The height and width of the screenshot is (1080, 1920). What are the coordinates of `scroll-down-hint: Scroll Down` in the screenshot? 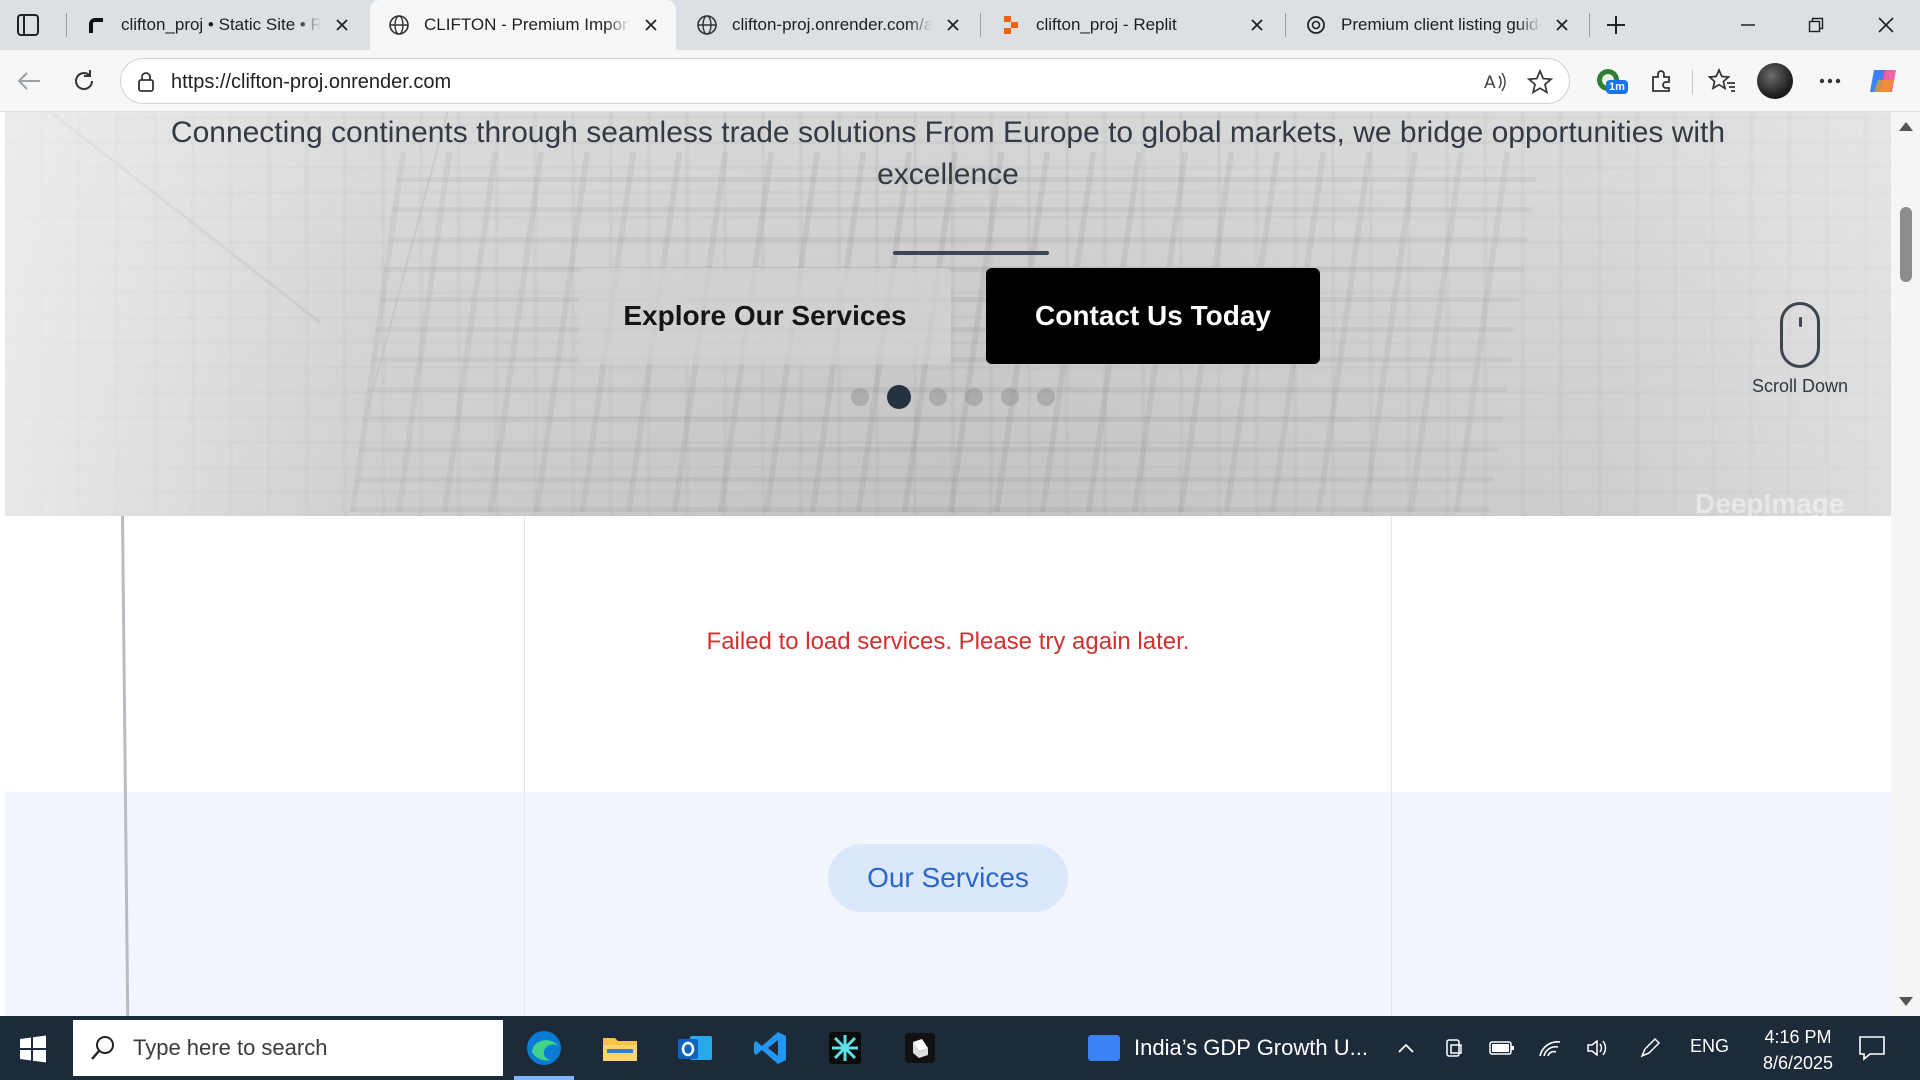 It's located at (1800, 349).